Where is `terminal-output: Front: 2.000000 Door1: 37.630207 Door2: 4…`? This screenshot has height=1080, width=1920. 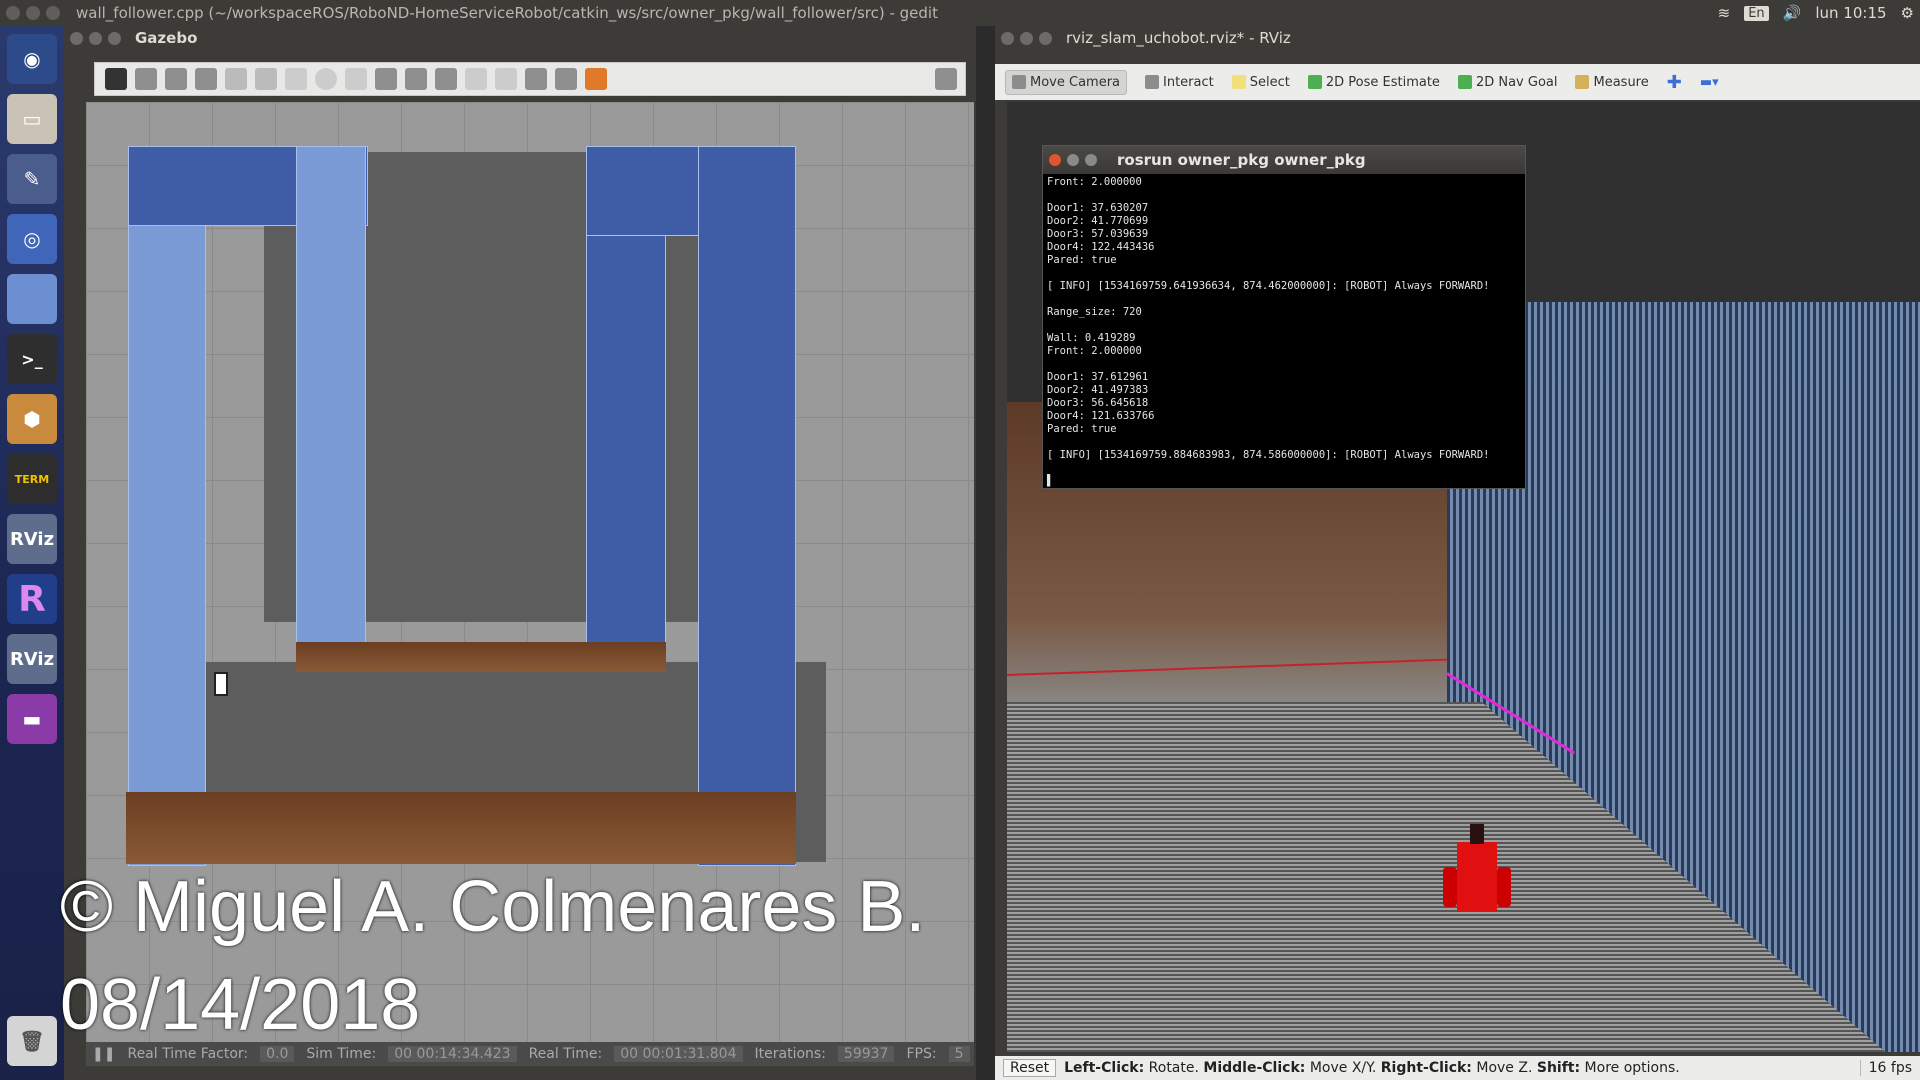 terminal-output: Front: 2.000000 Door1: 37.630207 Door2: 4… is located at coordinates (1284, 332).